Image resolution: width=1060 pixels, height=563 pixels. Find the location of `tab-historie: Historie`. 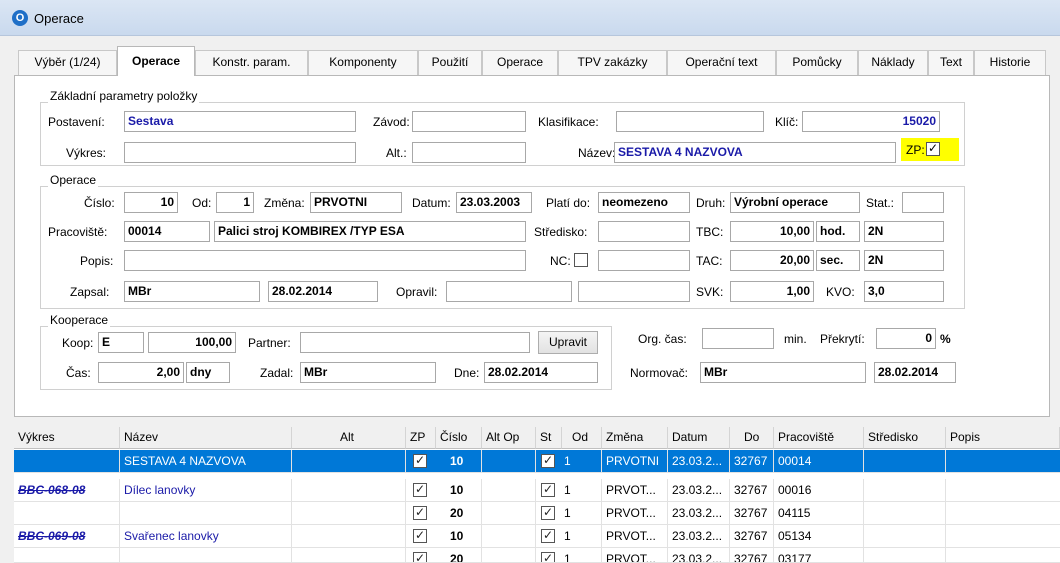

tab-historie: Historie is located at coordinates (1010, 62).